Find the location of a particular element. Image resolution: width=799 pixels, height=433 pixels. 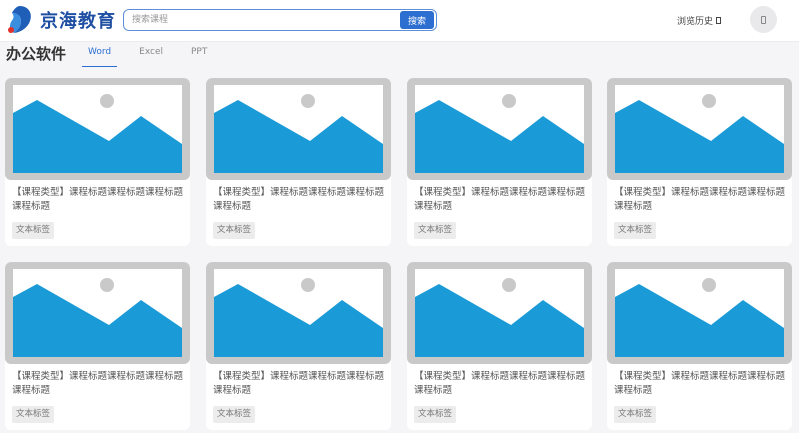

search-bar: 搜索 is located at coordinates (280, 20).